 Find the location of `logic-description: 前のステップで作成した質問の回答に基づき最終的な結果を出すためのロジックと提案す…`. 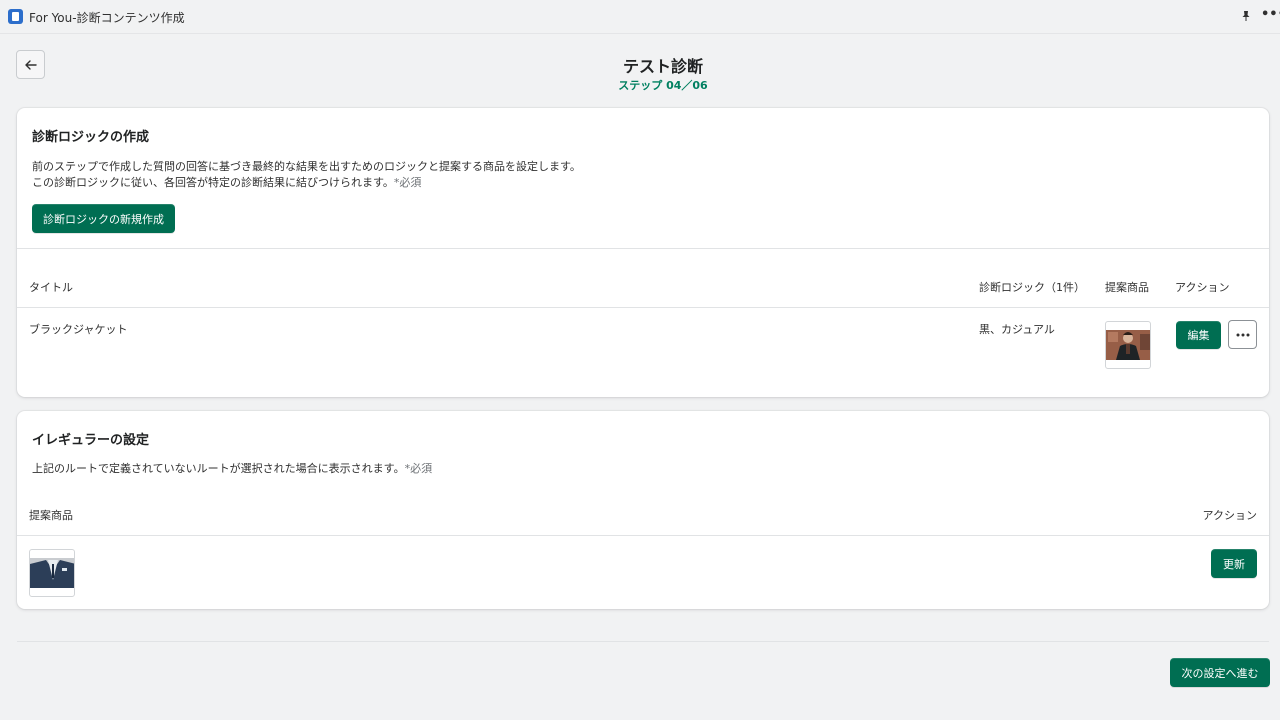

logic-description: 前のステップで作成した質問の回答に基づき最終的な結果を出すためのロジックと提案す… is located at coordinates (306, 175).